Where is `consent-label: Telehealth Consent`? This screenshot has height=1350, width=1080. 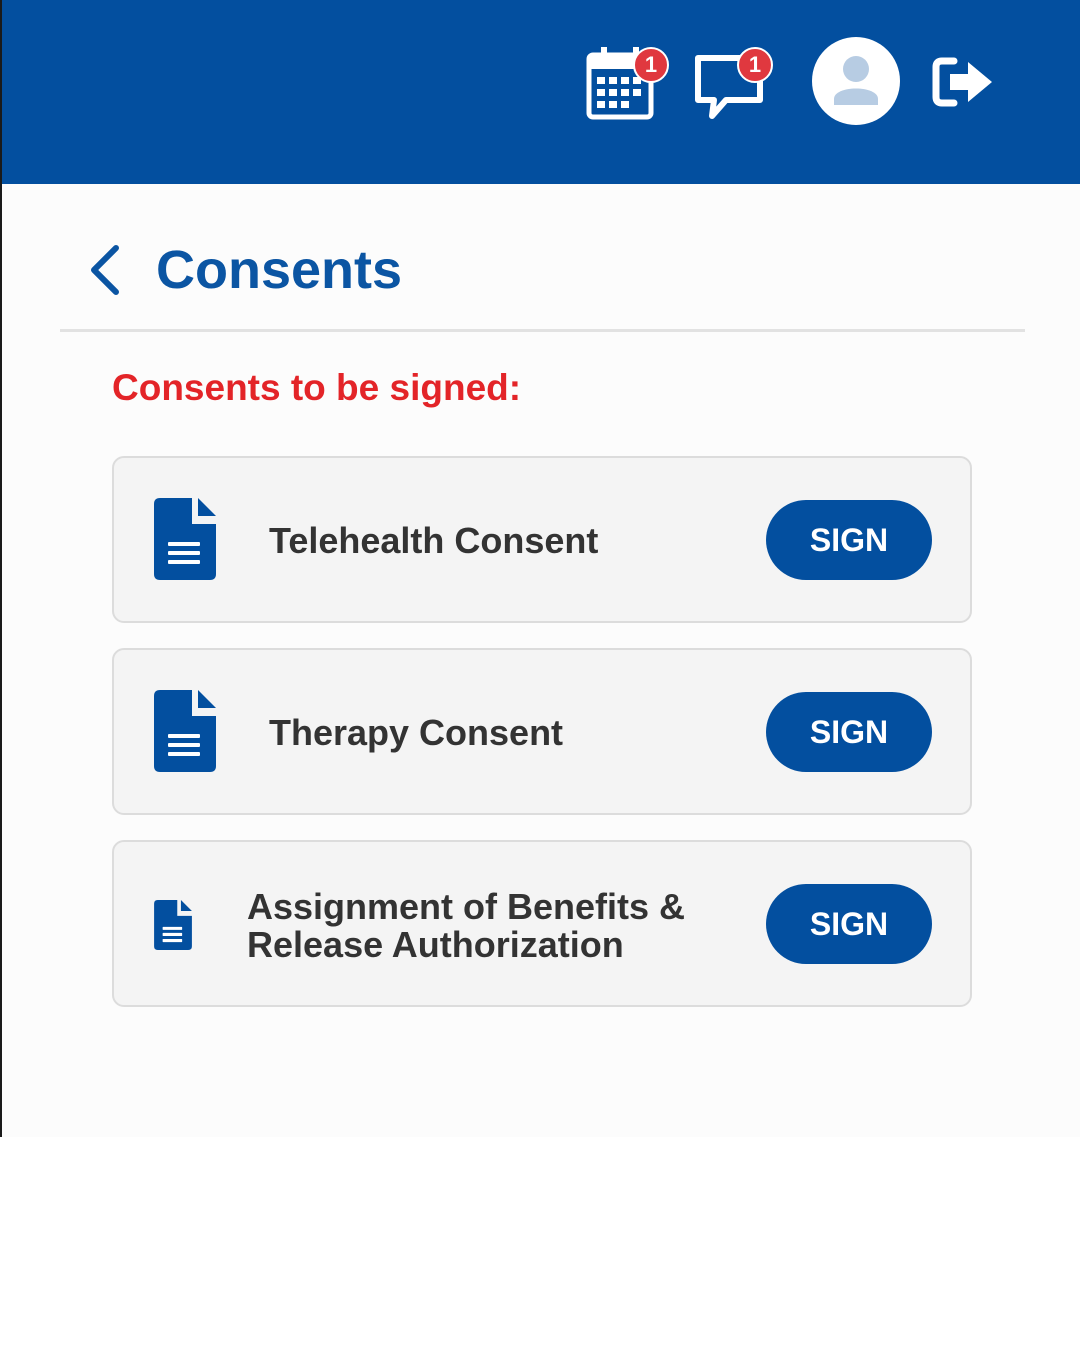
consent-label: Telehealth Consent is located at coordinates (434, 540).